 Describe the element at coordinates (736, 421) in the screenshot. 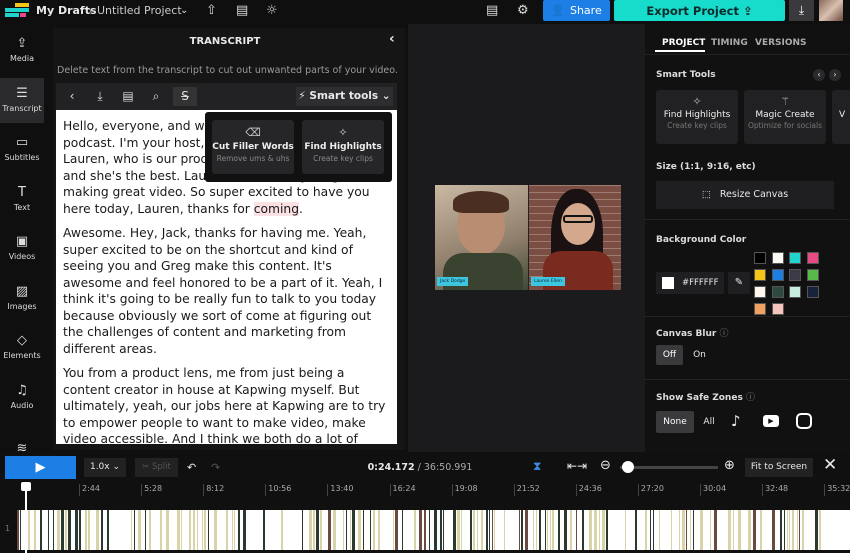

I see `tiktok-icon: ♪` at that location.